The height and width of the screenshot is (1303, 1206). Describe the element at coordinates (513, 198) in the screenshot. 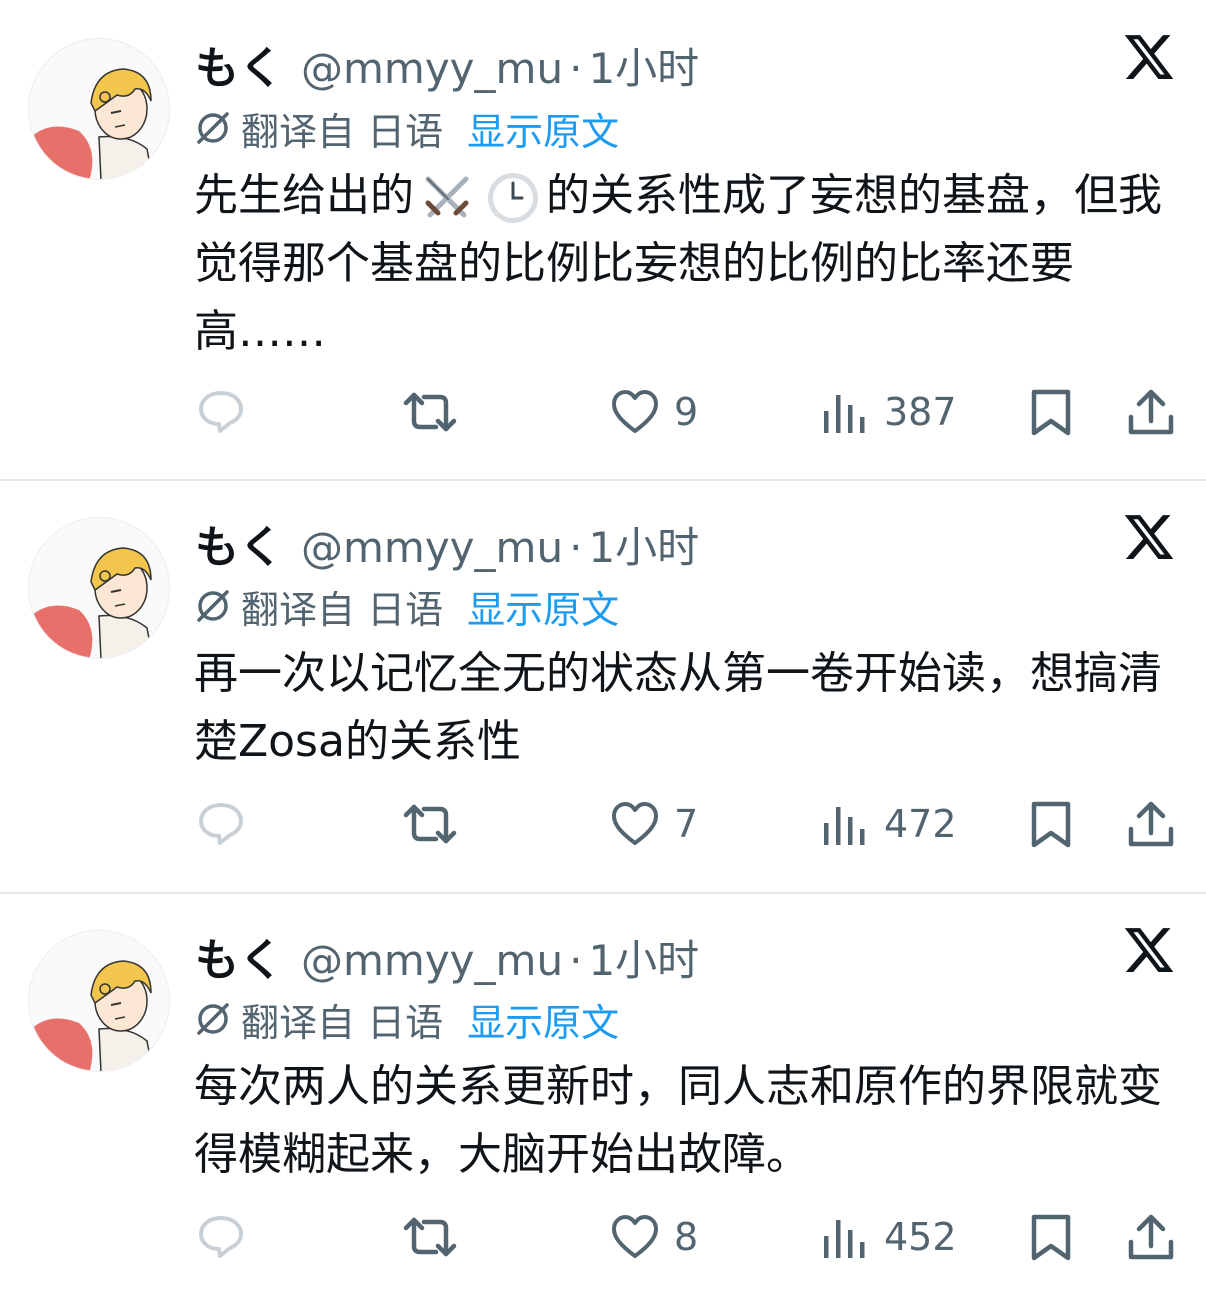

I see `clock-icon` at that location.